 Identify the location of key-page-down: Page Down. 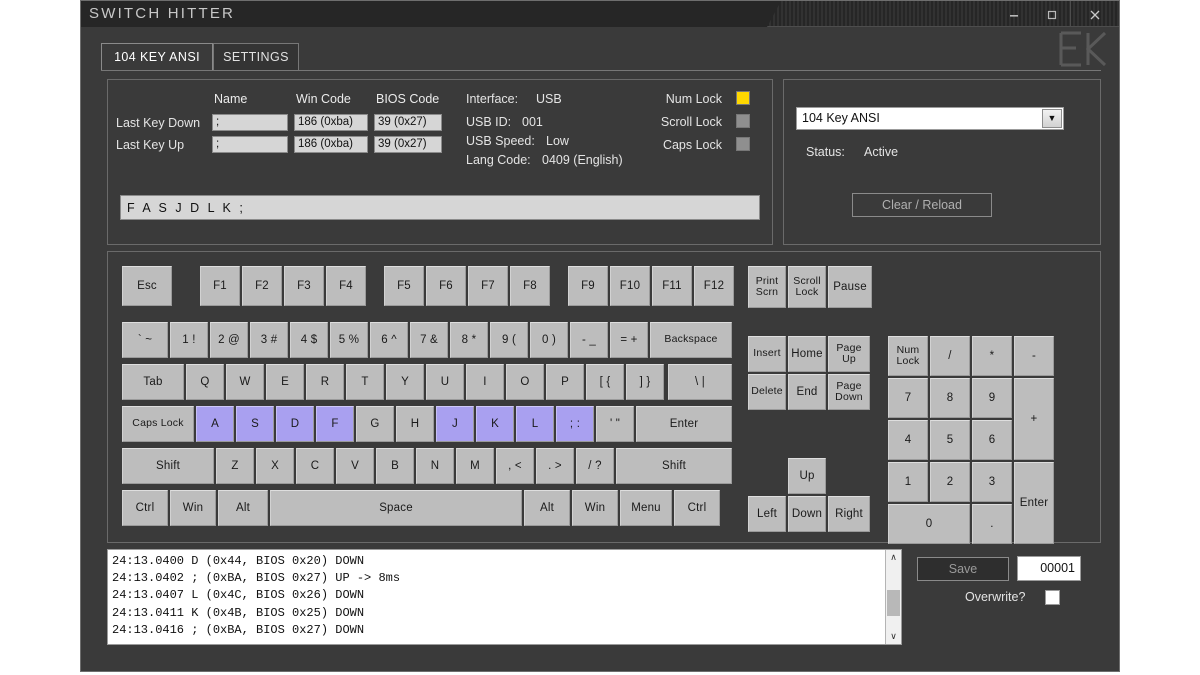
(849, 392).